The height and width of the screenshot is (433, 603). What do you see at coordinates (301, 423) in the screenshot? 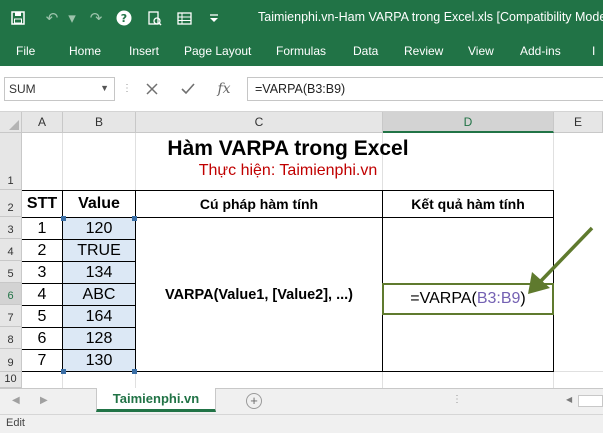
I see `status-bar: Edit` at bounding box center [301, 423].